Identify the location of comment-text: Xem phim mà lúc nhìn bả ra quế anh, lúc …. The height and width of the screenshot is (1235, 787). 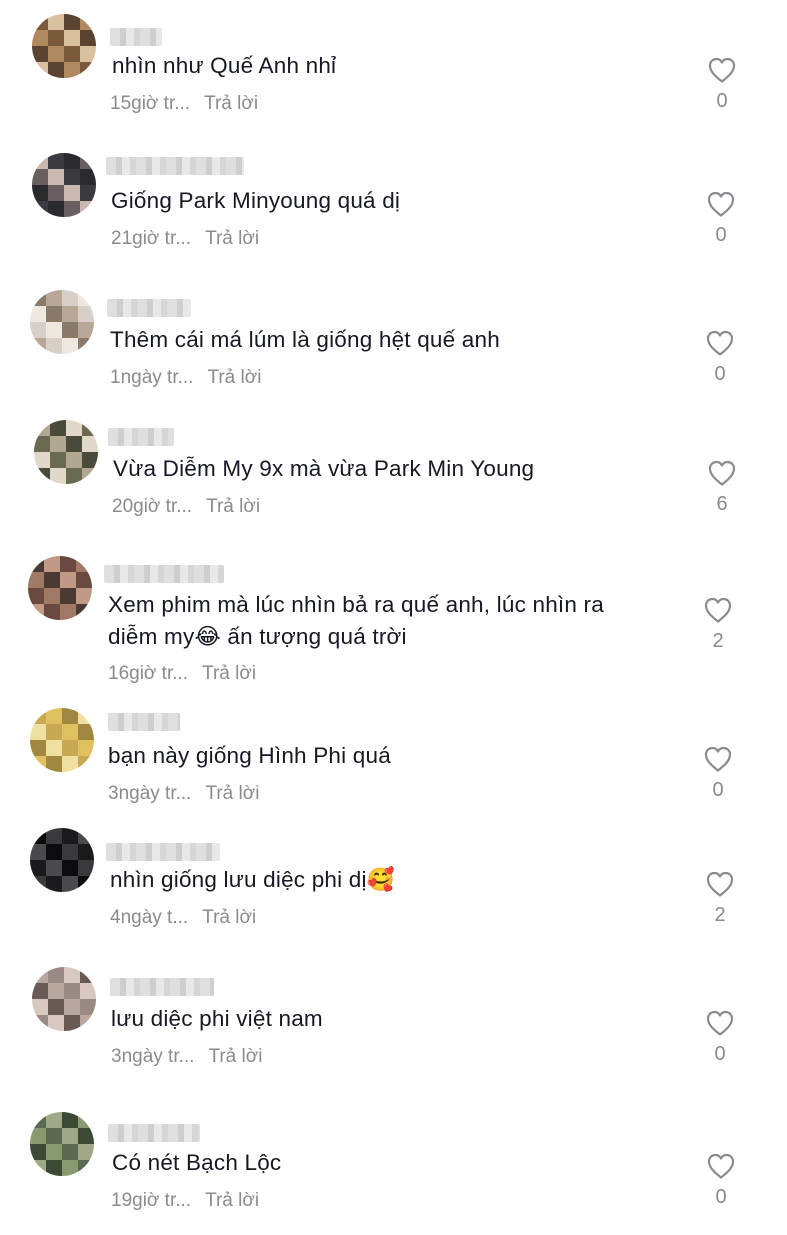
(356, 620).